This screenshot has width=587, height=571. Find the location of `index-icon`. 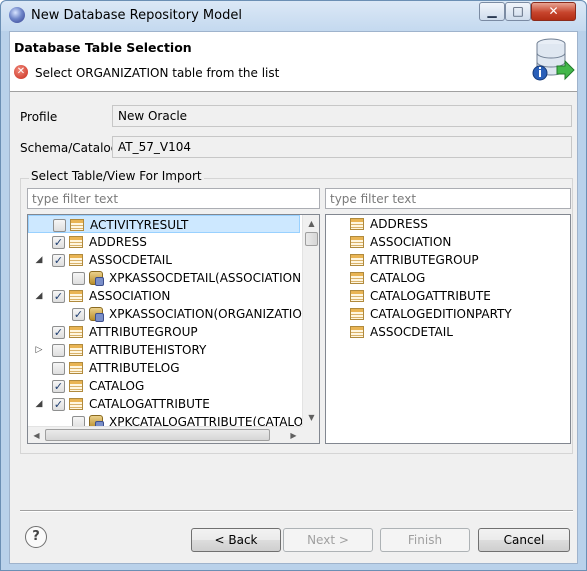

index-icon is located at coordinates (96, 314).